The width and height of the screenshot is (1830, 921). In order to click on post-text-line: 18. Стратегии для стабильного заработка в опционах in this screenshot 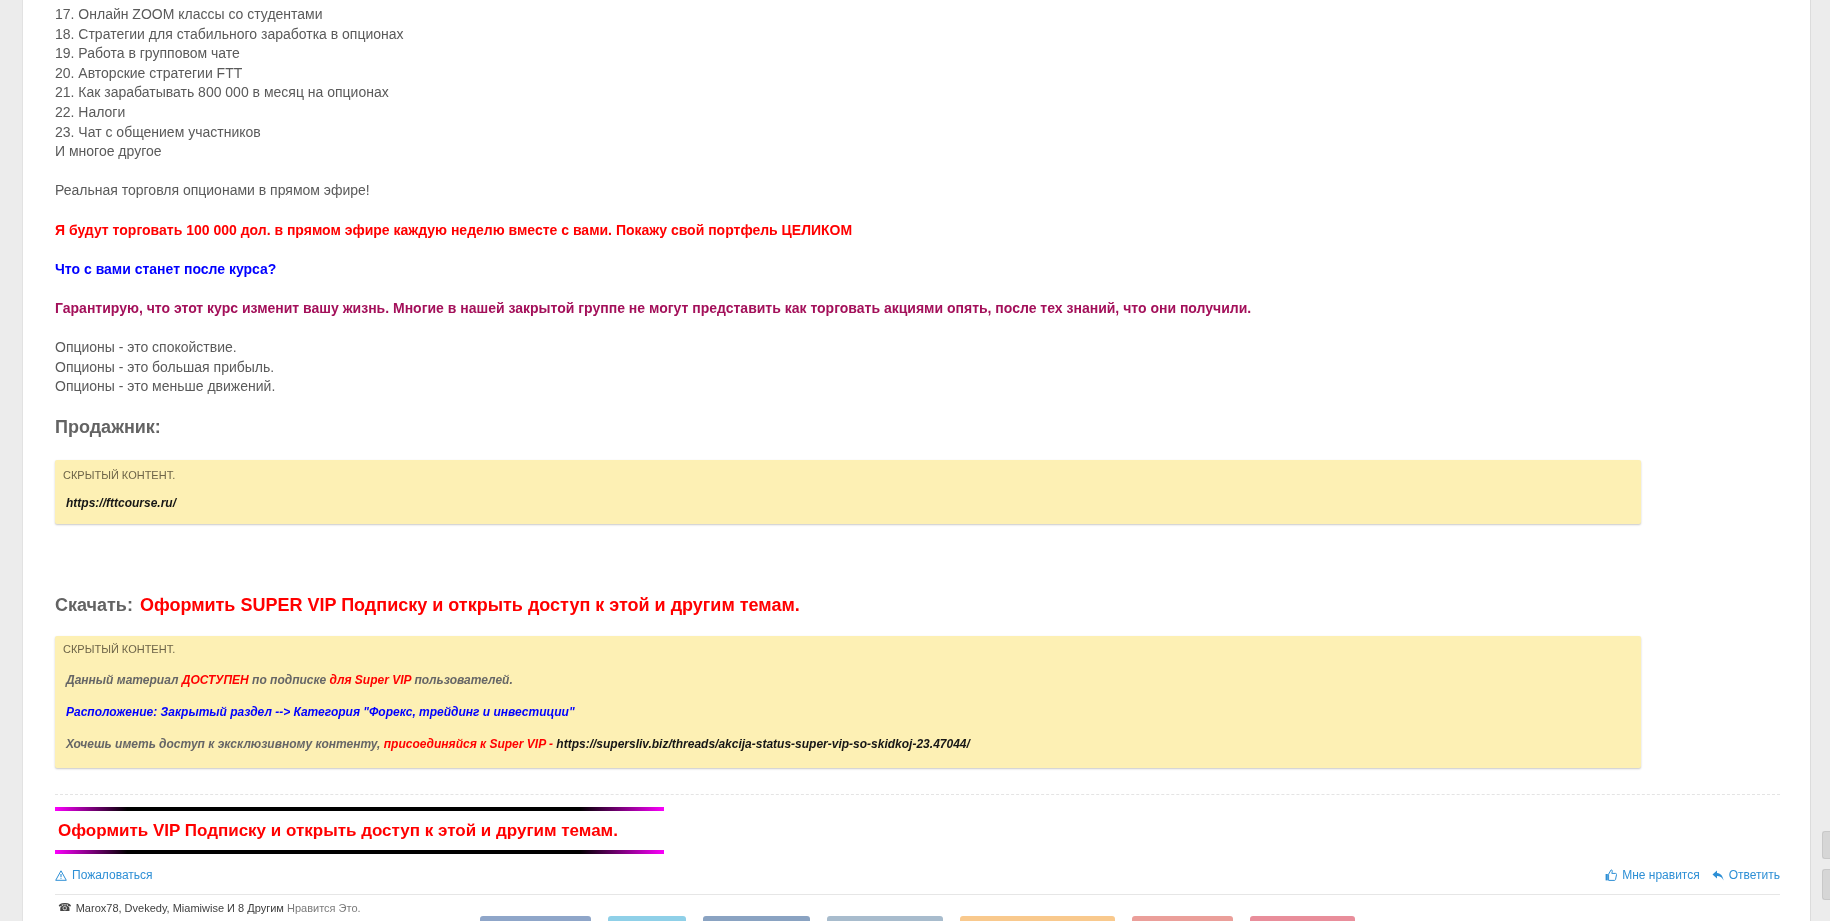, I will do `click(229, 34)`.